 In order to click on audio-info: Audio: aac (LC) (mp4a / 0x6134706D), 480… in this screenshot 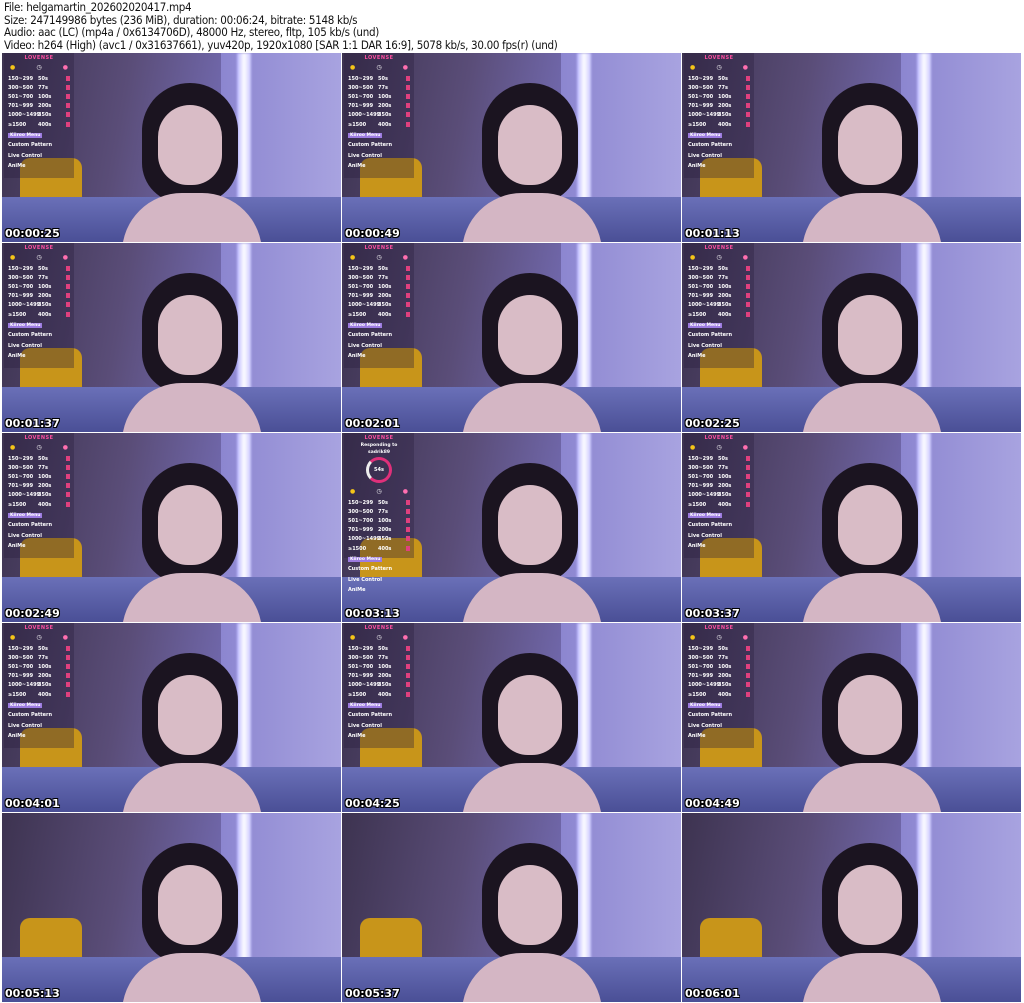, I will do `click(191, 32)`.